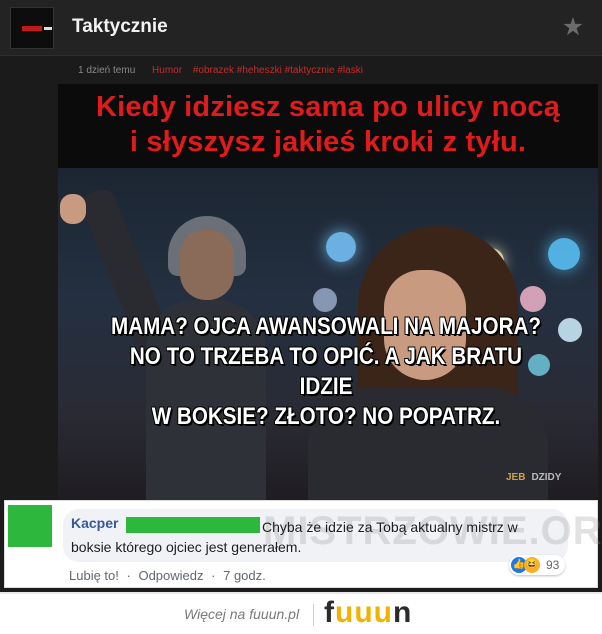 This screenshot has width=602, height=634. I want to click on caption-bottom-line-2: NO TO TRZEBA TO OPIĆ. A JAK BRATU IDZIE, so click(326, 371).